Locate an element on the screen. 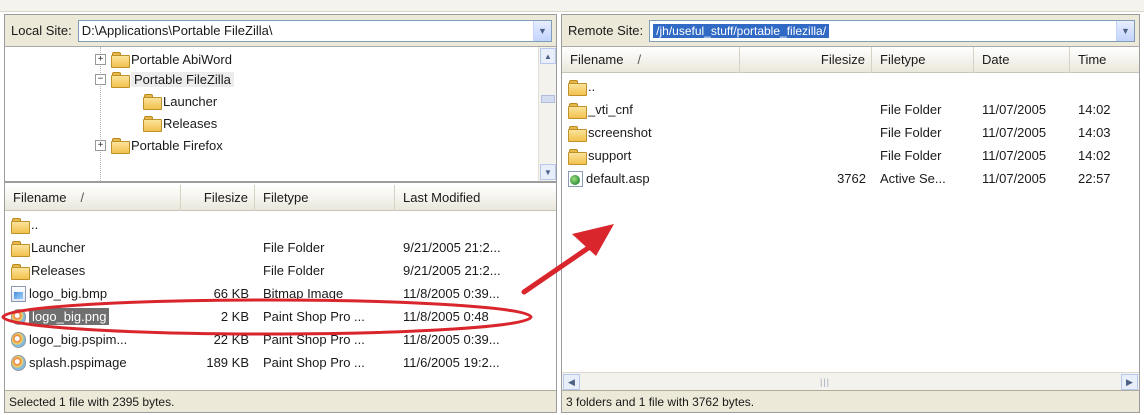 This screenshot has height=415, width=1144. cell-text: logo_big.png is located at coordinates (69, 316).